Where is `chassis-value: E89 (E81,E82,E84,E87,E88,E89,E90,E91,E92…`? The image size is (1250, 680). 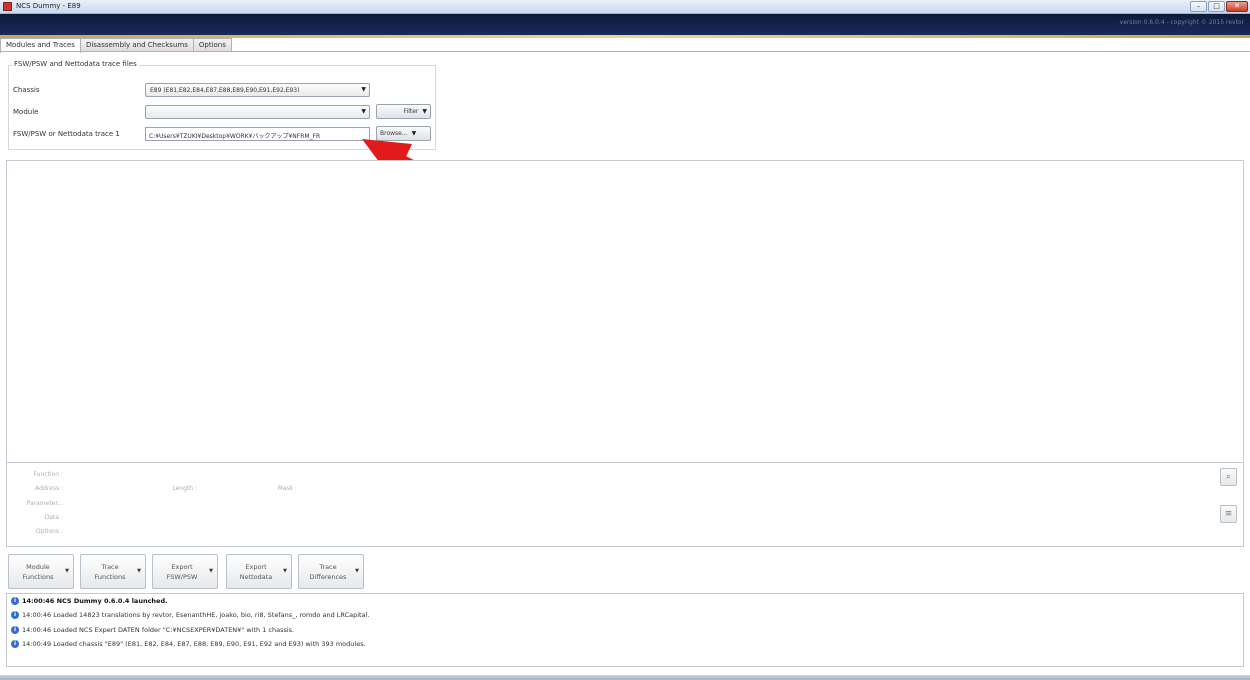 chassis-value: E89 (E81,E82,E84,E87,E88,E89,E90,E91,E92… is located at coordinates (225, 90).